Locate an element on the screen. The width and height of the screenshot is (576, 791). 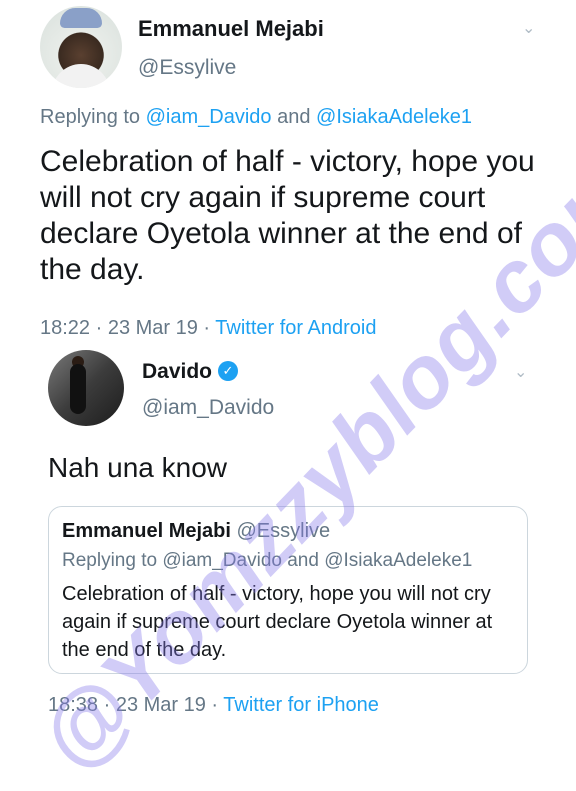
mention-isiaka: @IsiakaAdeleke1 is located at coordinates (394, 117).